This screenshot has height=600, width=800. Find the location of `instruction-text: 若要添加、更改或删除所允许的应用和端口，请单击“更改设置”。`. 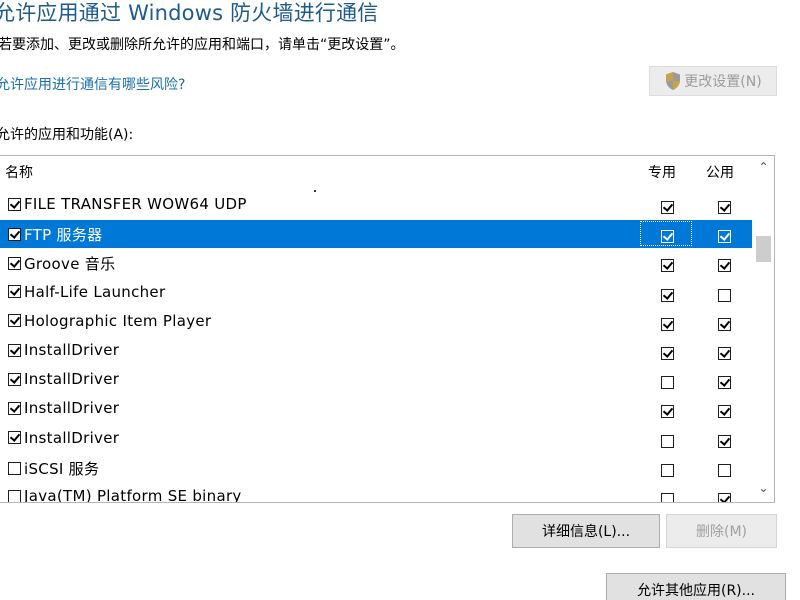

instruction-text: 若要添加、更改或删除所允许的应用和端口，请单击“更改设置”。 is located at coordinates (202, 45).